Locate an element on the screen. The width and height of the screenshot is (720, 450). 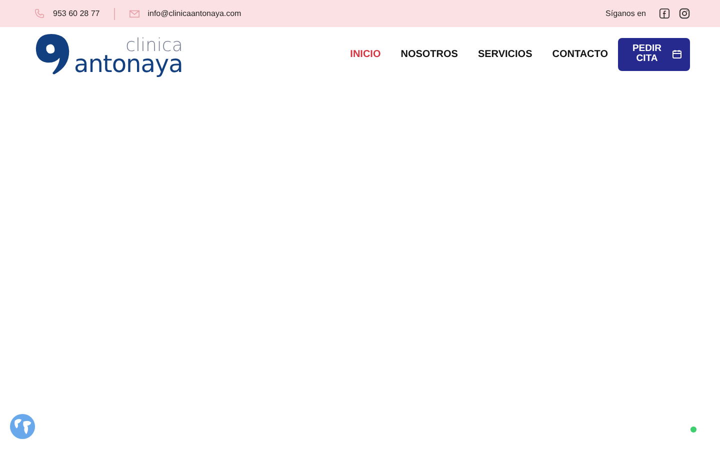
logo-text: antonaya is located at coordinates (128, 64).